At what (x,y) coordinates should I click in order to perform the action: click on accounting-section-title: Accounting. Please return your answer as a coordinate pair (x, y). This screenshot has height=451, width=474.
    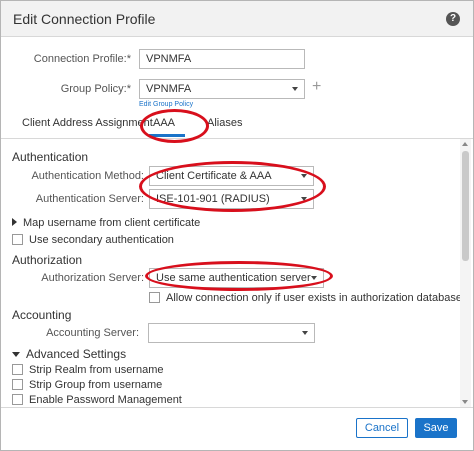
    Looking at the image, I should click on (42, 315).